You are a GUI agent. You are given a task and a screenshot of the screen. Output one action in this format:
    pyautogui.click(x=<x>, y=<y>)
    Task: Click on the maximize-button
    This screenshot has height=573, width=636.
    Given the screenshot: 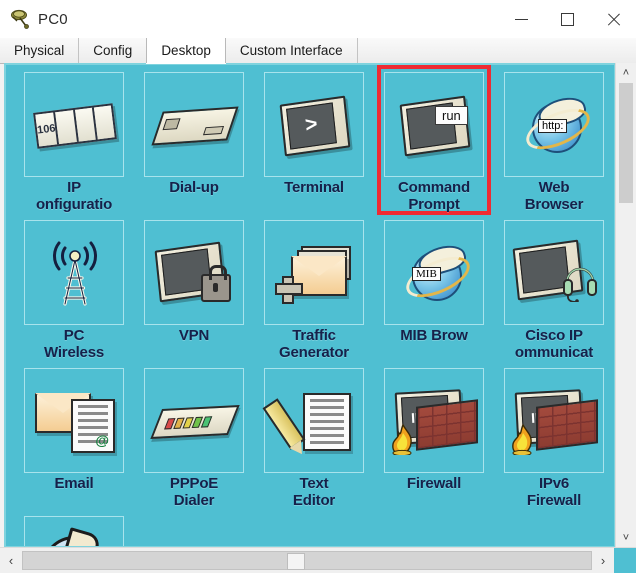 What is the action you would take?
    pyautogui.click(x=567, y=19)
    